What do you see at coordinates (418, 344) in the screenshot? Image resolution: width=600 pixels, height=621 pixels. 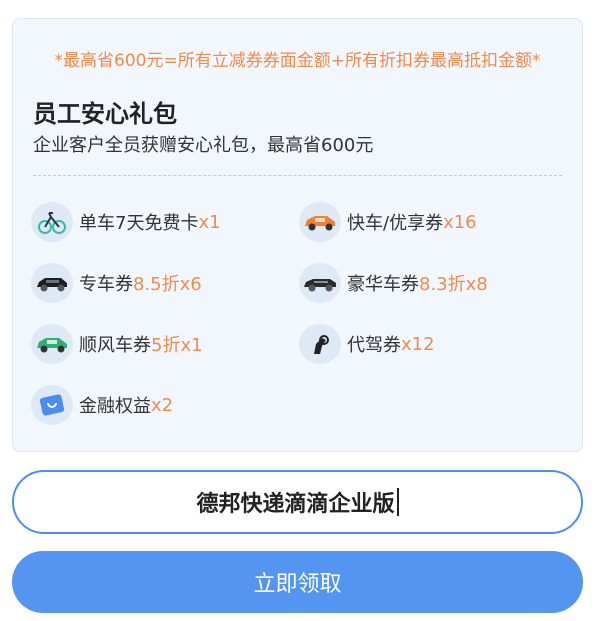 I see `benefit-value: x12` at bounding box center [418, 344].